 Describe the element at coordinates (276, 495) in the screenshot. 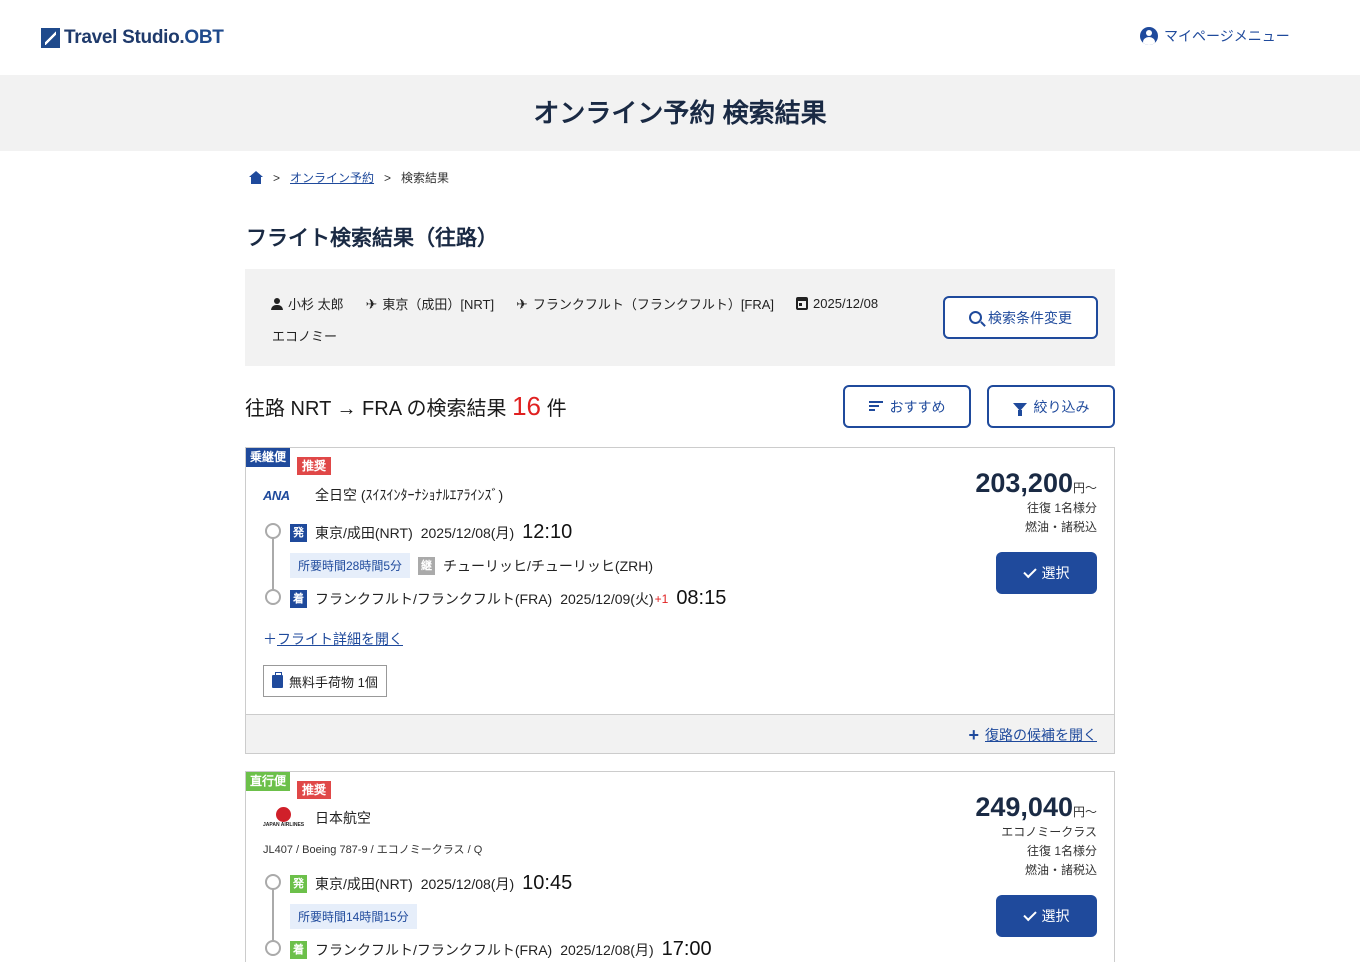

I see `ana-logo: ANA` at that location.